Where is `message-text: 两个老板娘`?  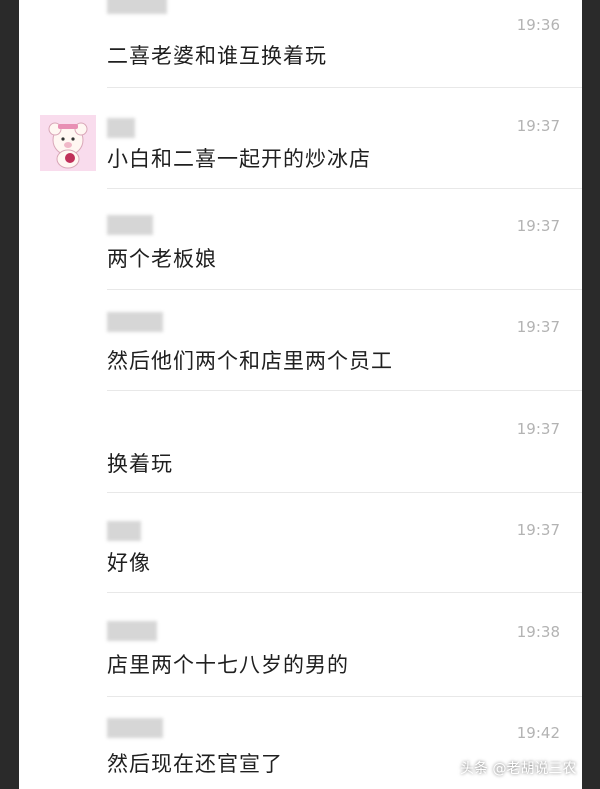
message-text: 两个老板娘 is located at coordinates (162, 259).